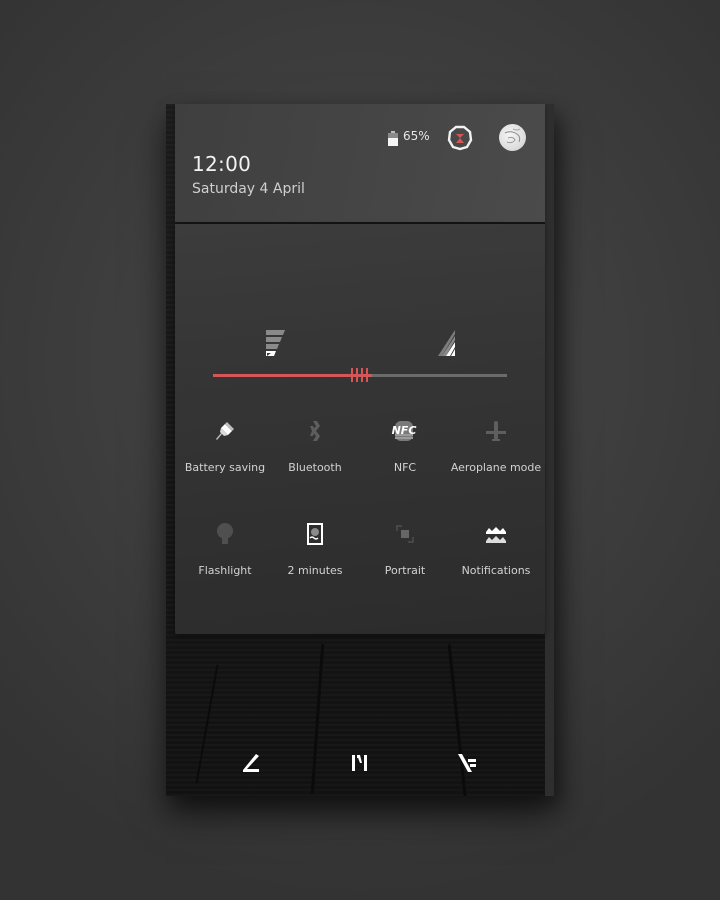 This screenshot has width=720, height=900. Describe the element at coordinates (416, 136) in the screenshot. I see `battery-percent: 65%` at that location.